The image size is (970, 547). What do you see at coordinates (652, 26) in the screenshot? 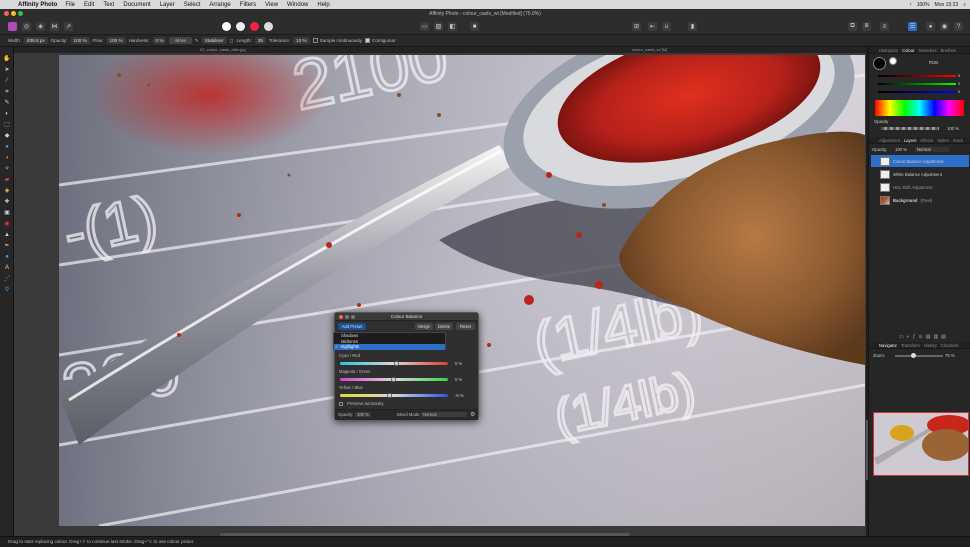
I see `insert-behind-icon: ⇤` at bounding box center [652, 26].